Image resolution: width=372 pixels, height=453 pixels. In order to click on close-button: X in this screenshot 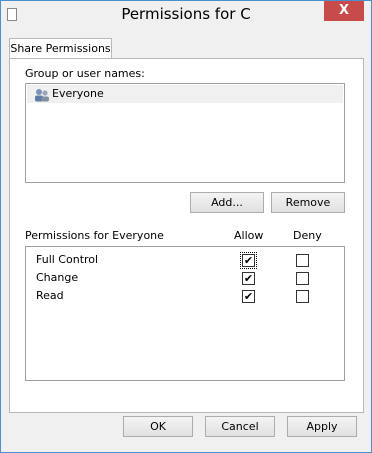, I will do `click(344, 11)`.